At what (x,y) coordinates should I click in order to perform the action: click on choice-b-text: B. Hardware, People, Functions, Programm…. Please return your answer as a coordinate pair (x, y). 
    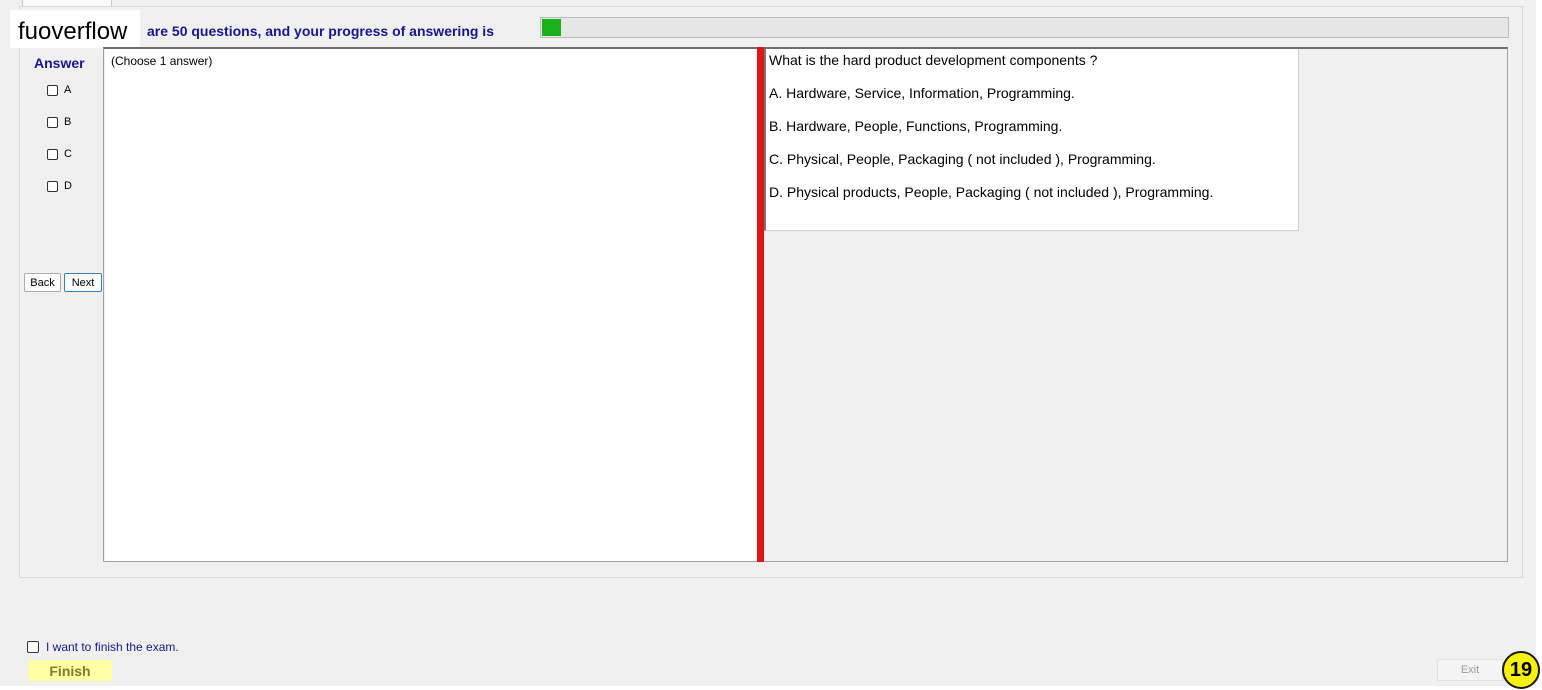
    Looking at the image, I should click on (916, 126).